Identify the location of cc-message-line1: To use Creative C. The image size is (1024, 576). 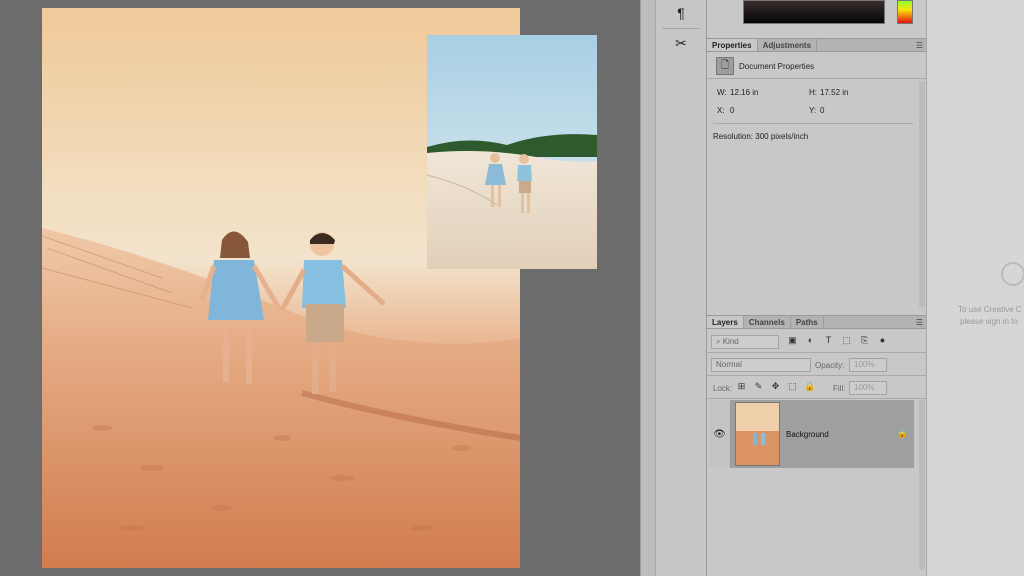
(990, 309).